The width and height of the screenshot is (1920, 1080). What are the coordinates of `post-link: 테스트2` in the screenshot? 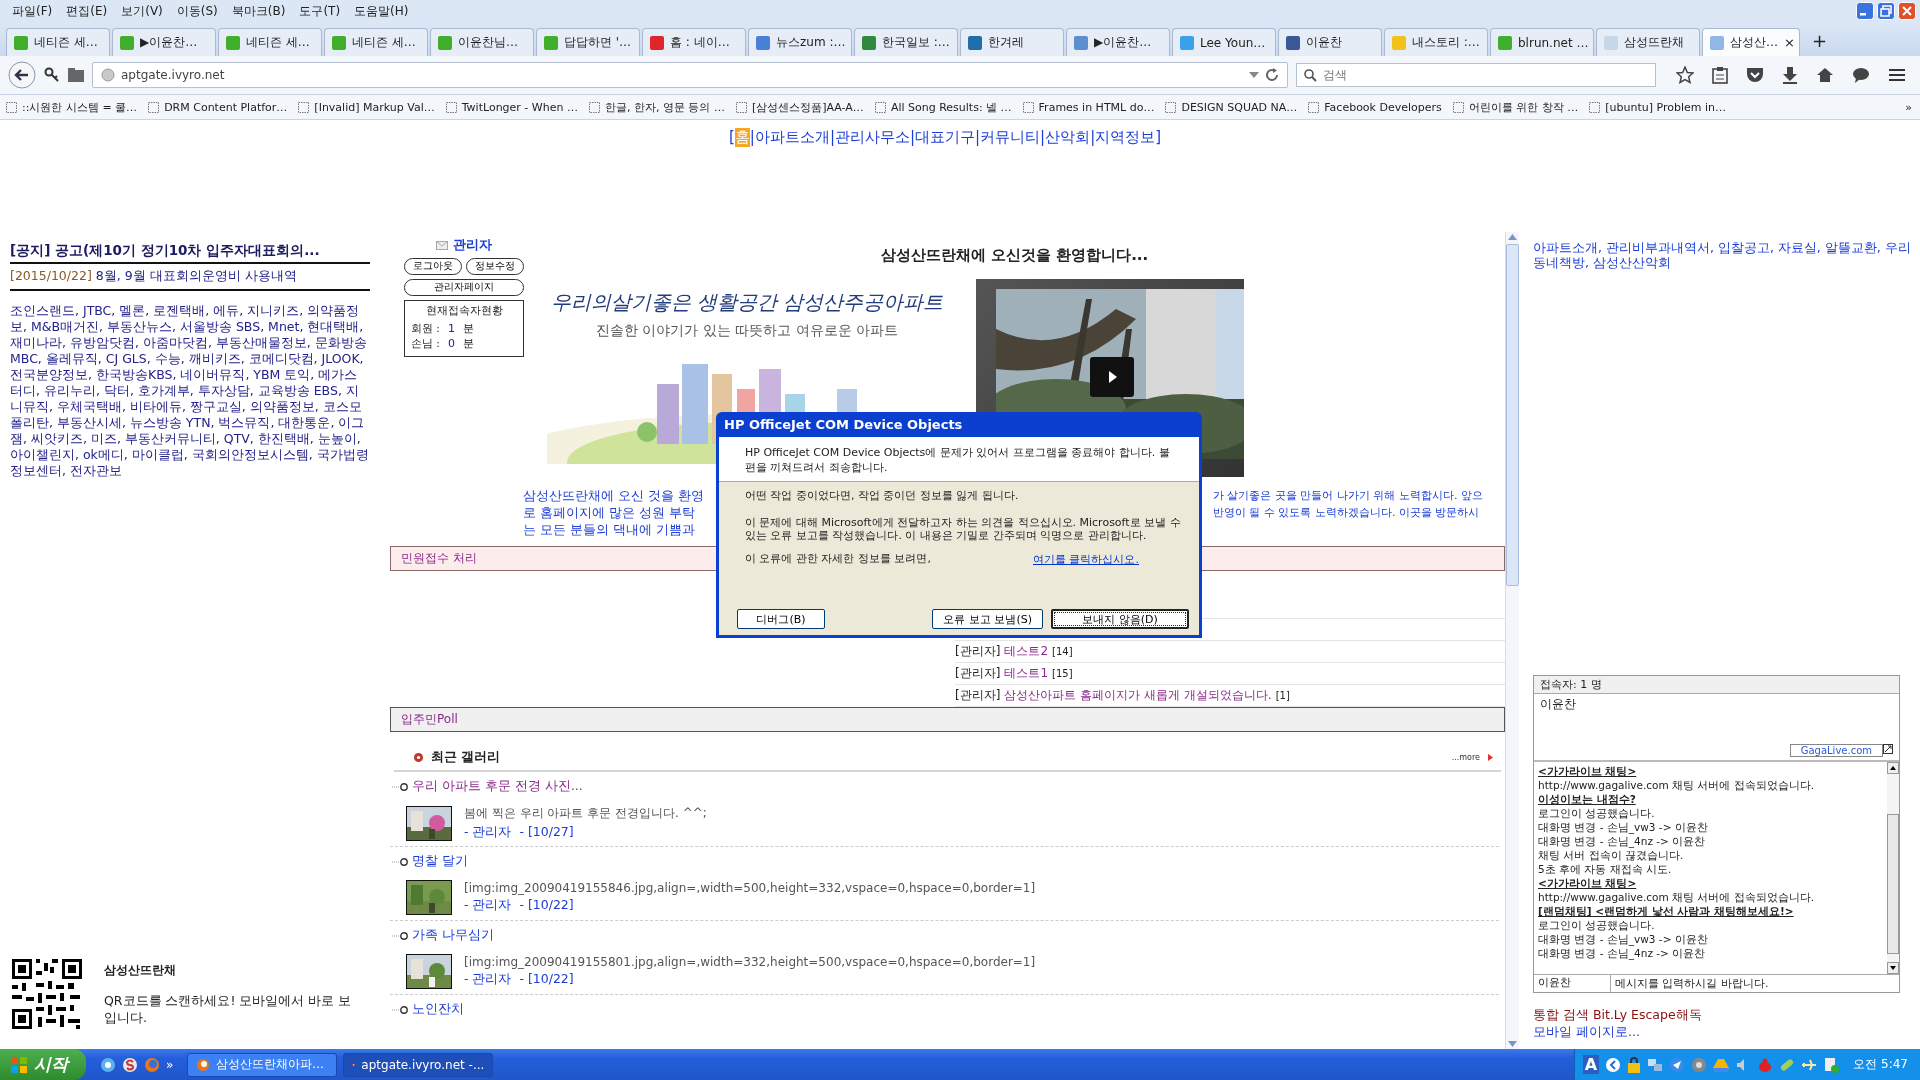 It's located at (1026, 651).